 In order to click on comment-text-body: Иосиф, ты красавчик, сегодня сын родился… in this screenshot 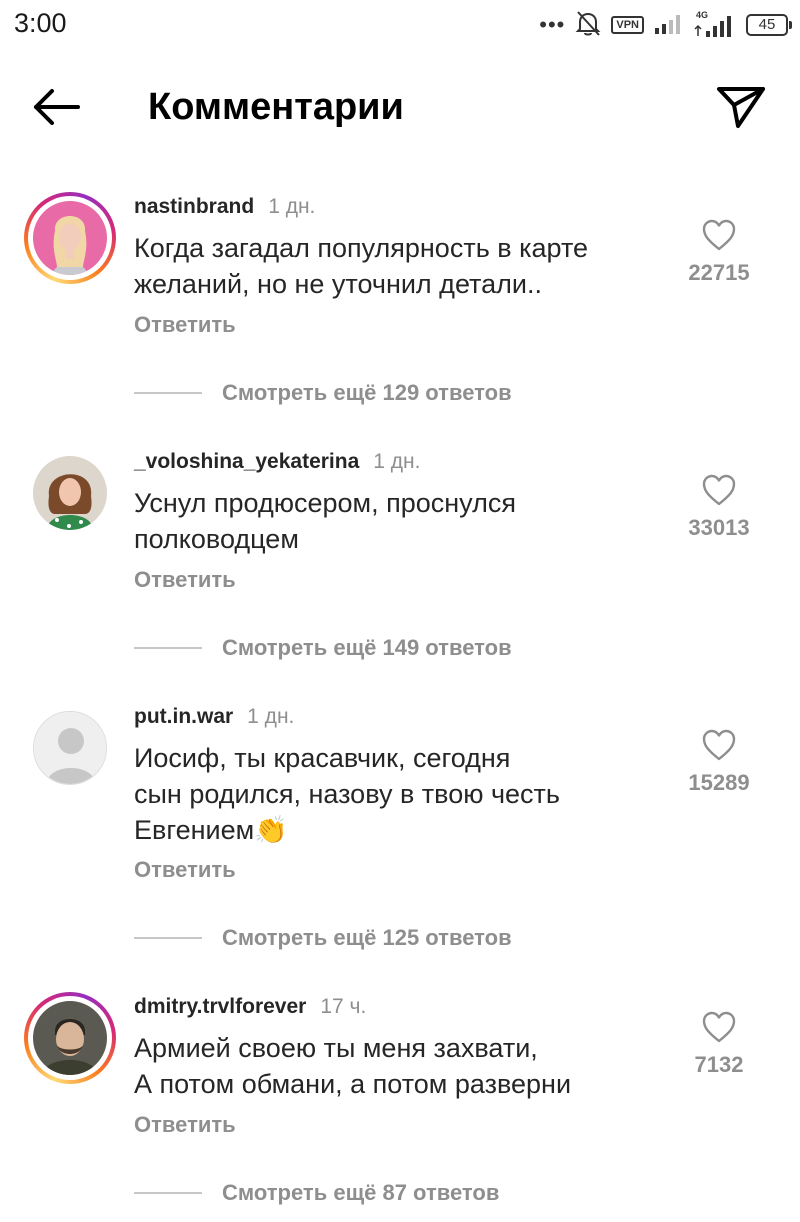, I will do `click(347, 794)`.